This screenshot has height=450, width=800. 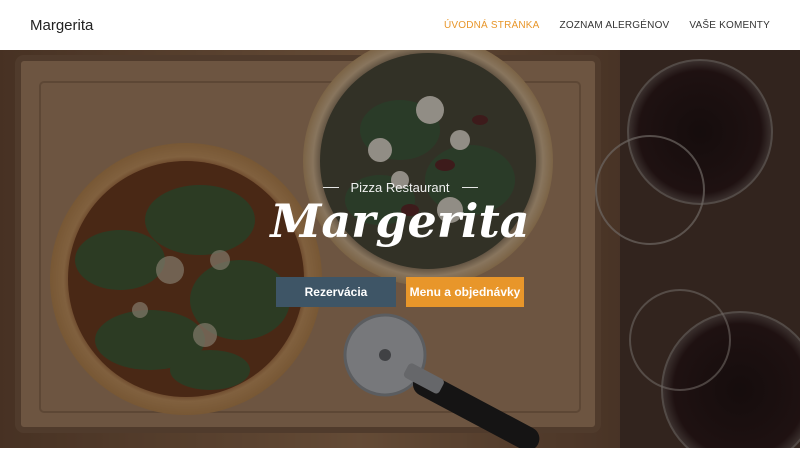 I want to click on subtitle-right-rule, so click(x=469, y=187).